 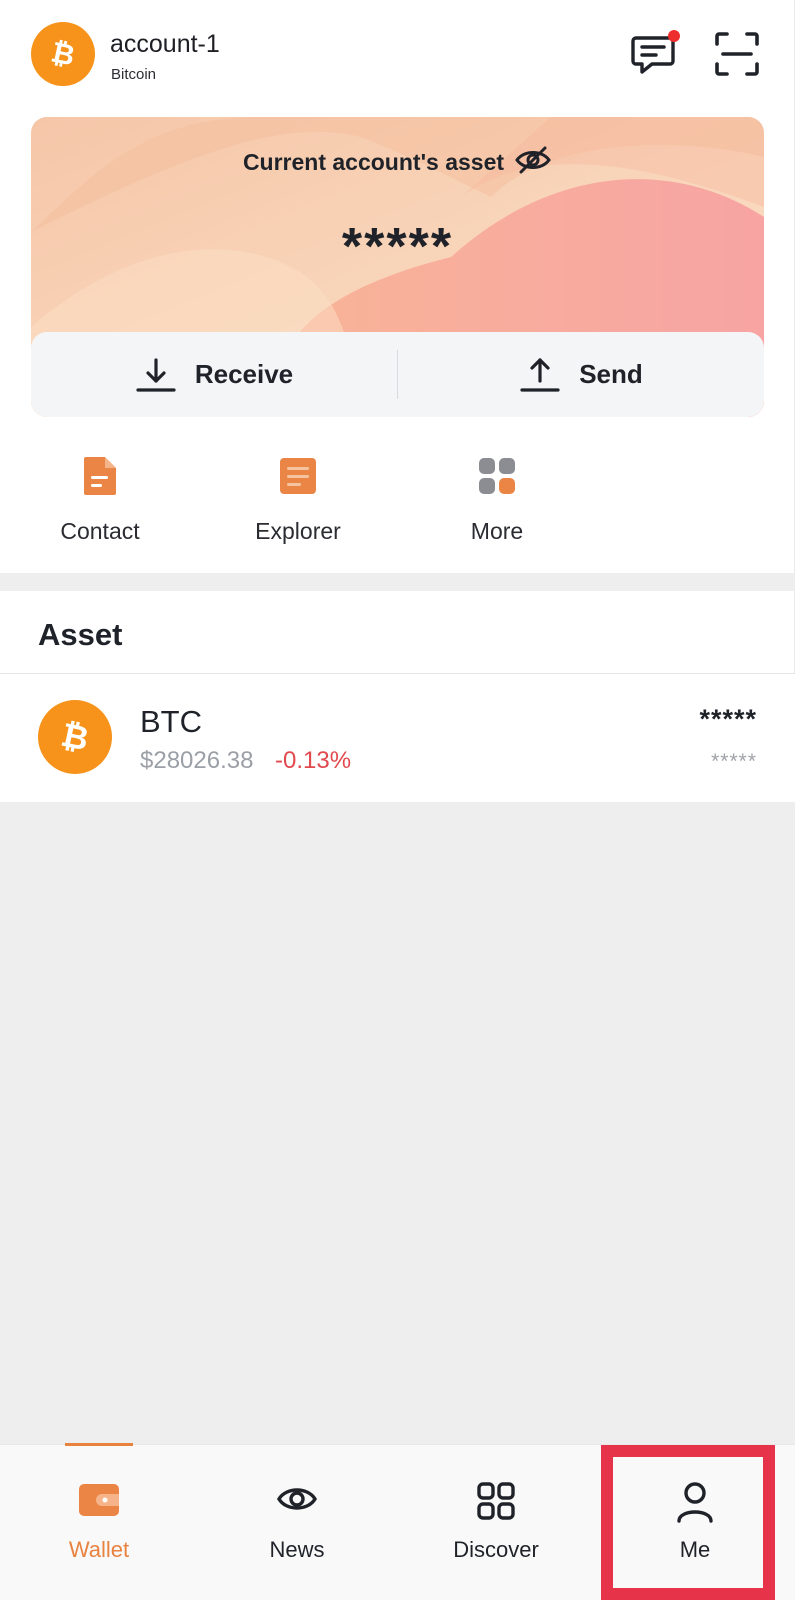 What do you see at coordinates (397, 247) in the screenshot?
I see `masked-total-balance: *****` at bounding box center [397, 247].